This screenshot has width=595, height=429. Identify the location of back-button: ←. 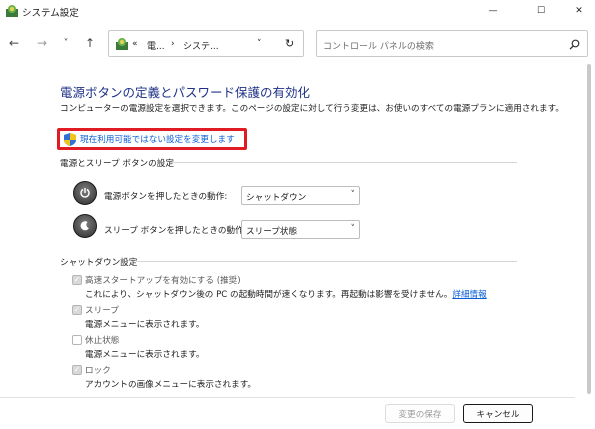
(14, 43).